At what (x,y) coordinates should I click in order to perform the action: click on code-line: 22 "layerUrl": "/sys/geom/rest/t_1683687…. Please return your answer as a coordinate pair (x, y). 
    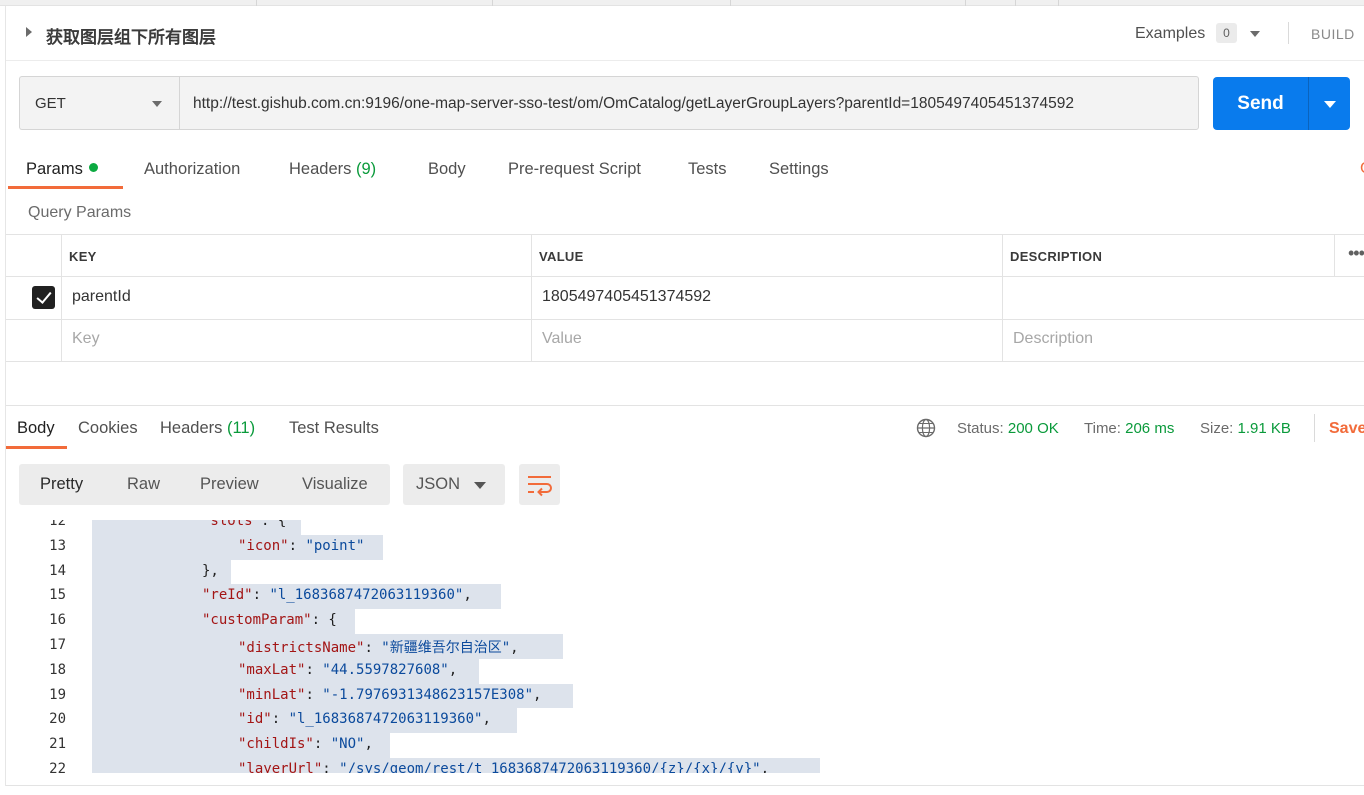
    Looking at the image, I should click on (685, 765).